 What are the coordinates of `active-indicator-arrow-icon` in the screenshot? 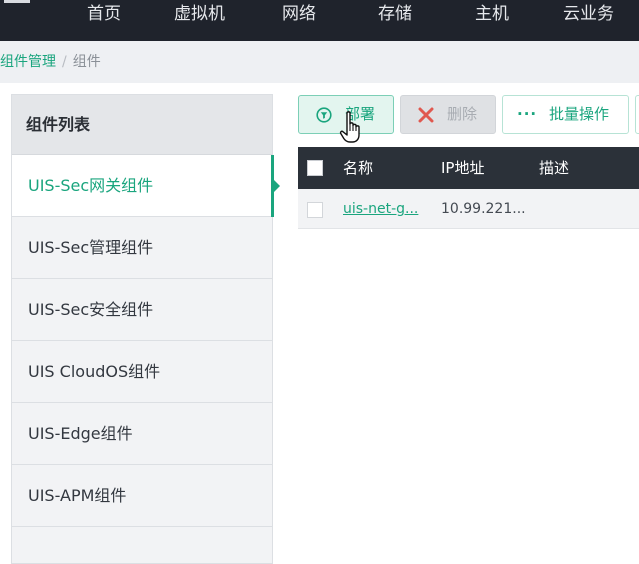 It's located at (277, 186).